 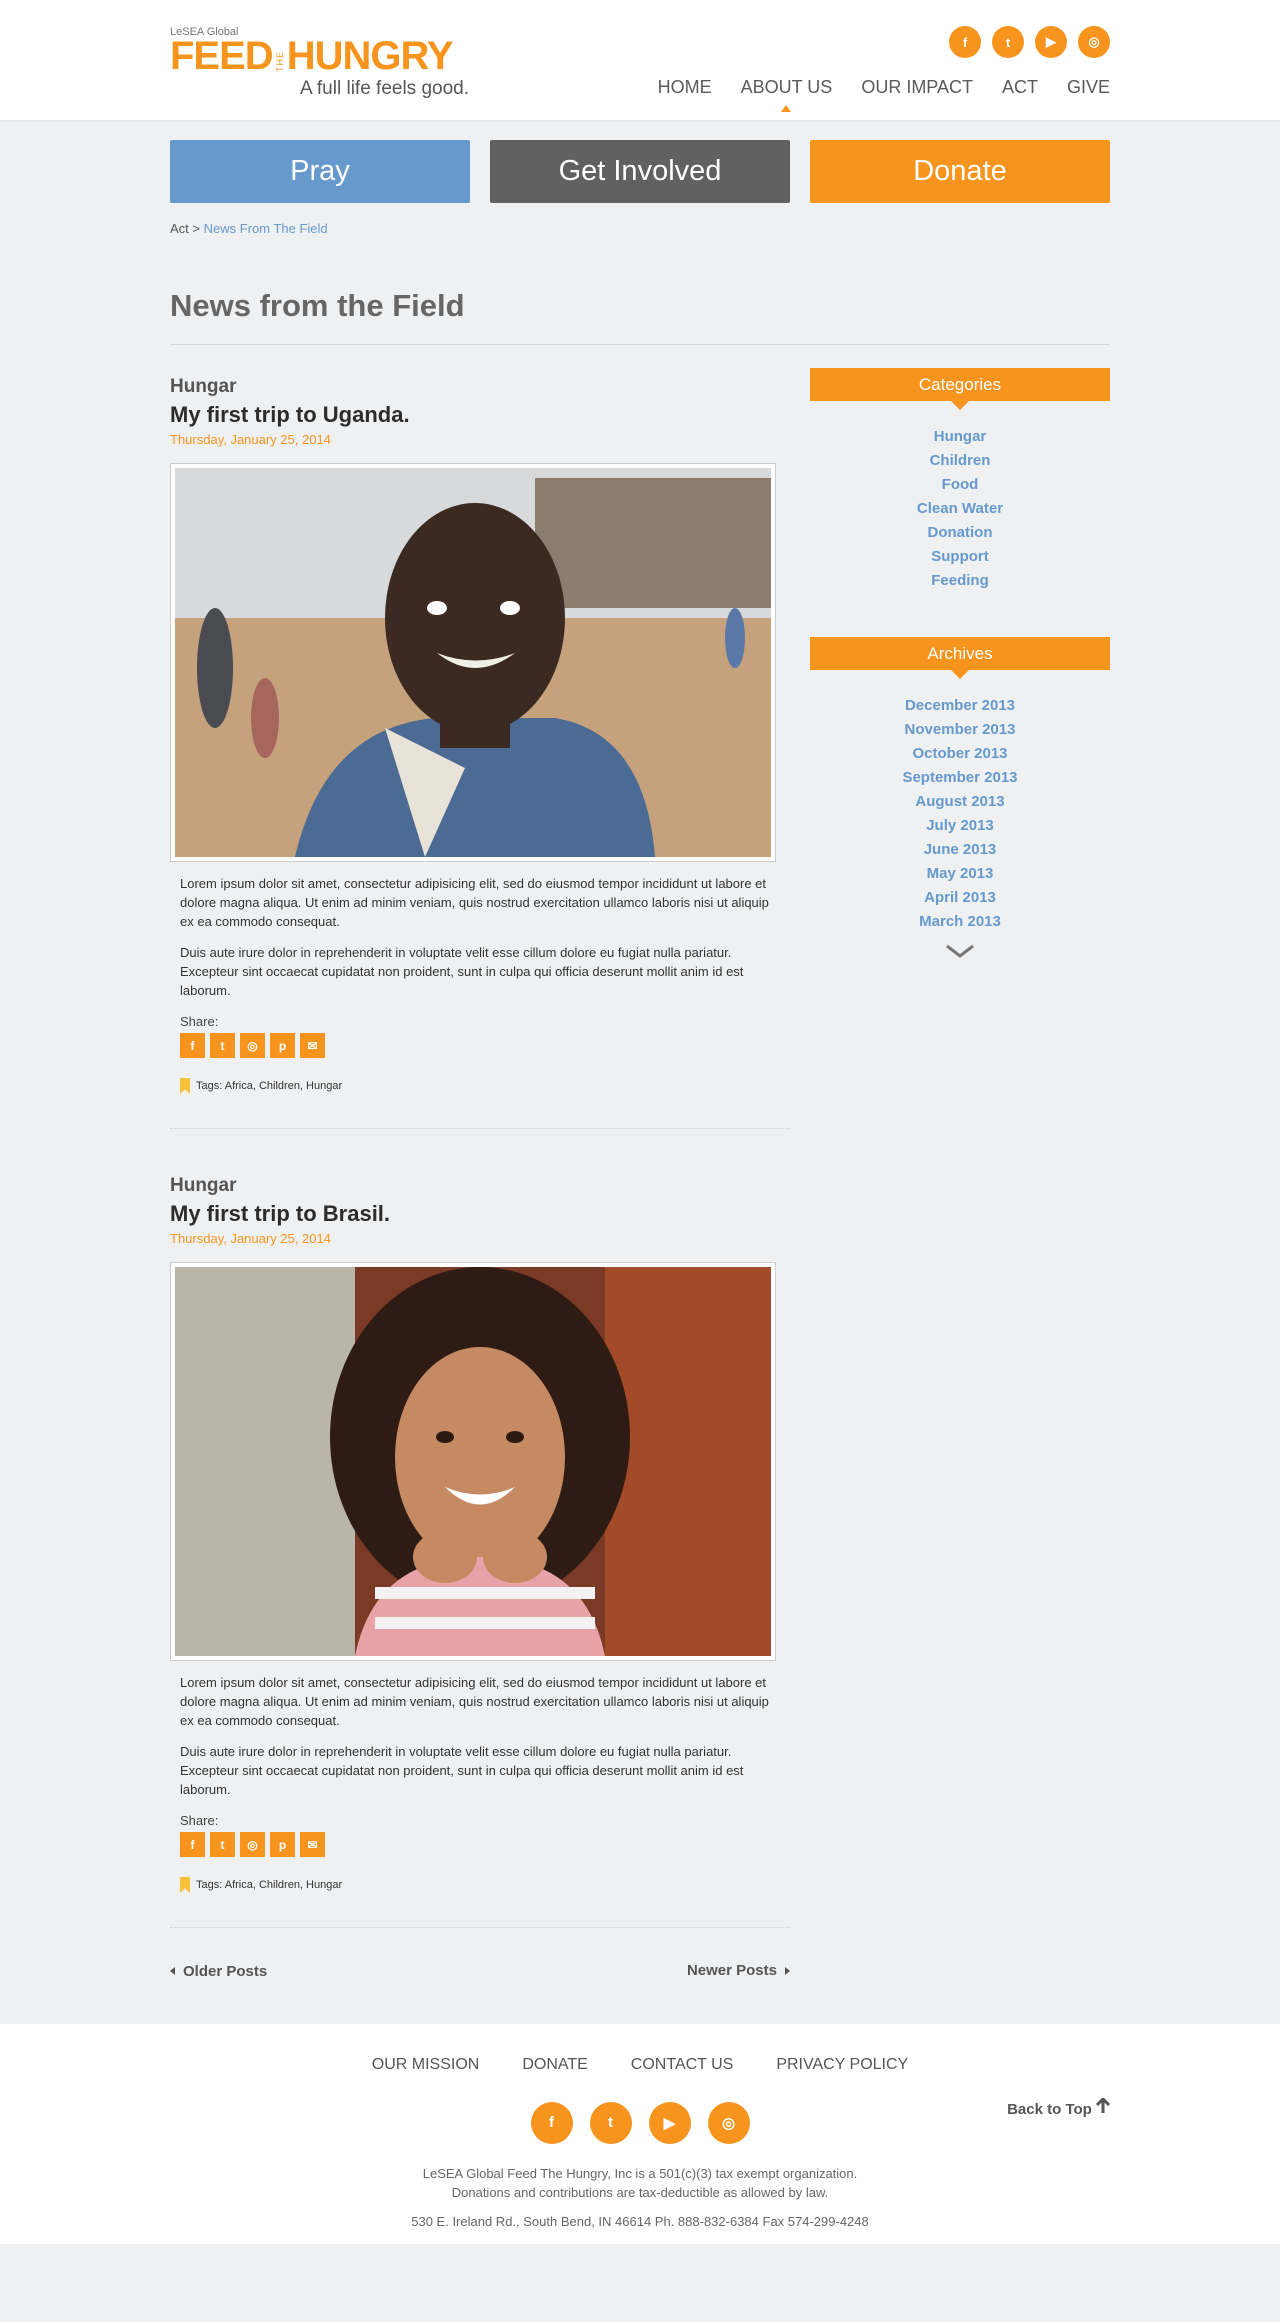 What do you see at coordinates (320, 171) in the screenshot?
I see `pray-button: Pray` at bounding box center [320, 171].